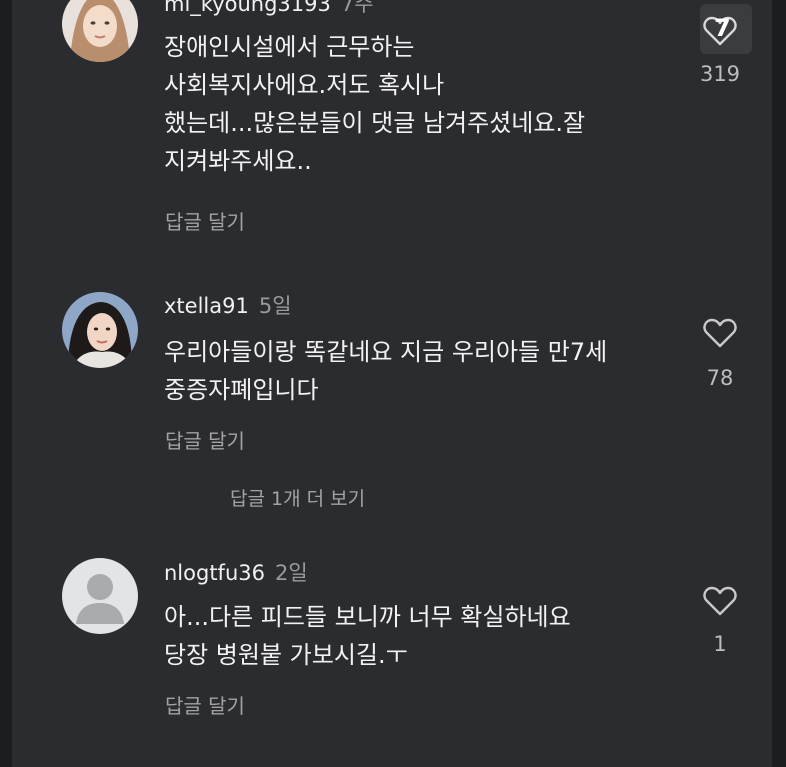  I want to click on comment-line: 사회복지사에요.저도 혹시나, so click(304, 85).